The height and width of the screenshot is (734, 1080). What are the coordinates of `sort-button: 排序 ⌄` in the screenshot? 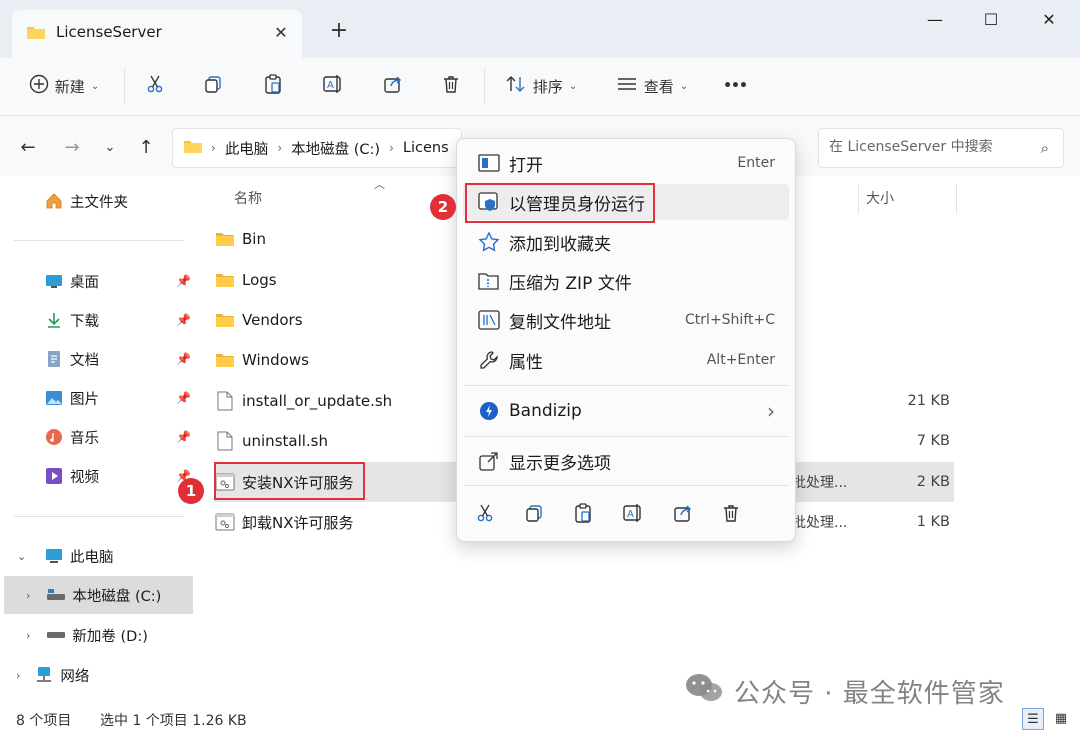 It's located at (541, 86).